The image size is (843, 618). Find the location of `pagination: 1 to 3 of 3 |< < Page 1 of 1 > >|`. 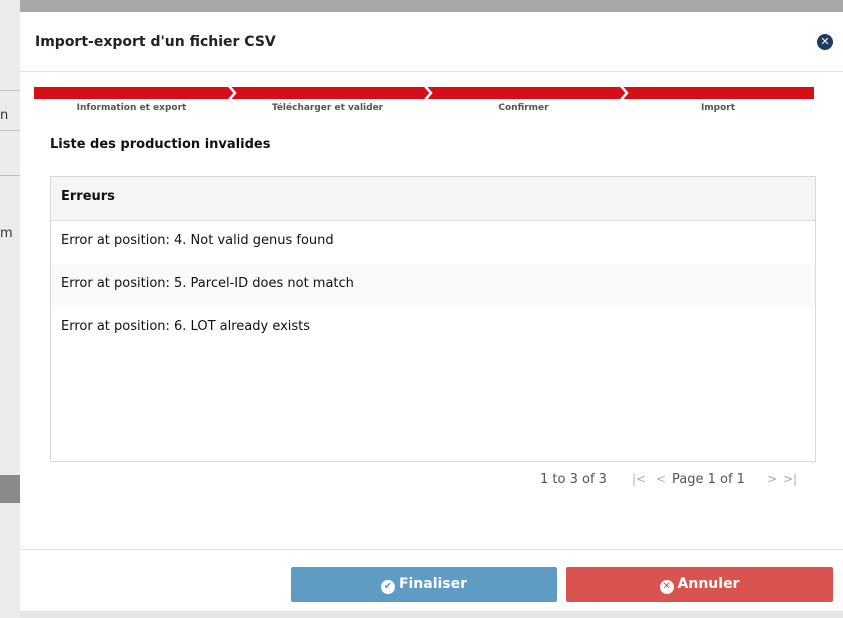

pagination: 1 to 3 of 3 |< < Page 1 of 1 > >| is located at coordinates (675, 482).